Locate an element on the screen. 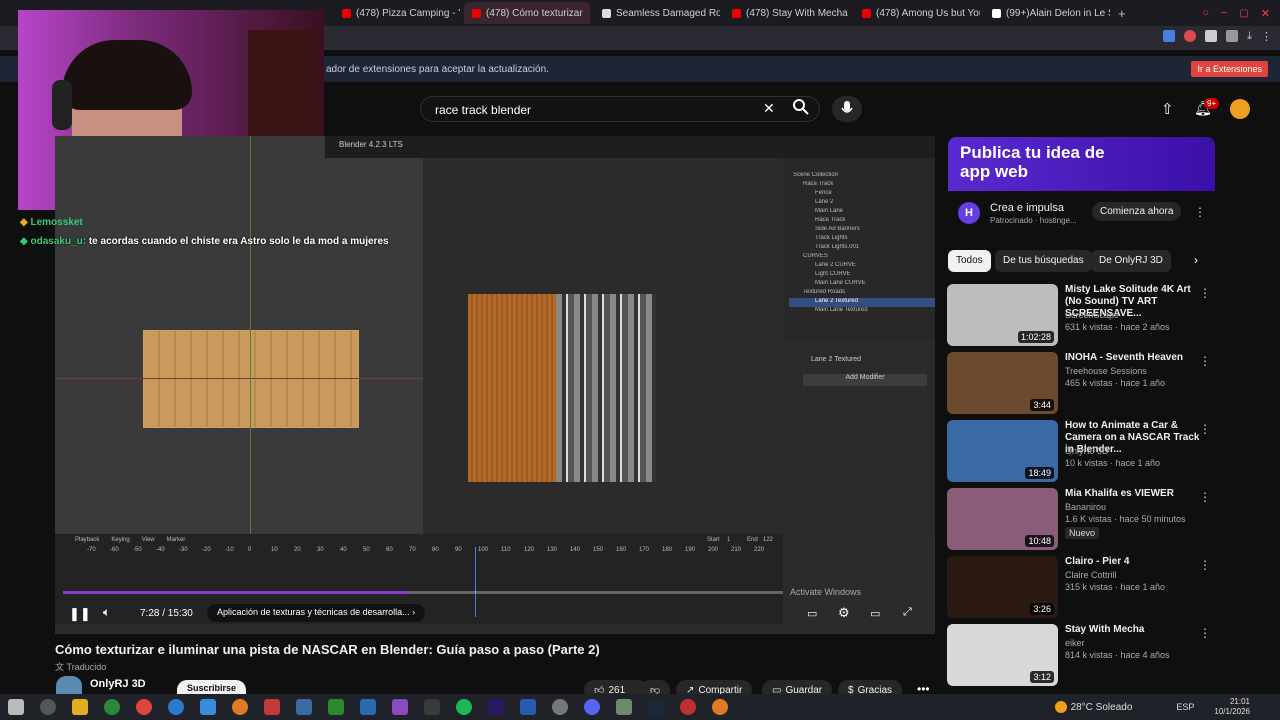 Image resolution: width=1280 pixels, height=720 pixels. outliner-item: Main Lane Textured is located at coordinates (862, 311).